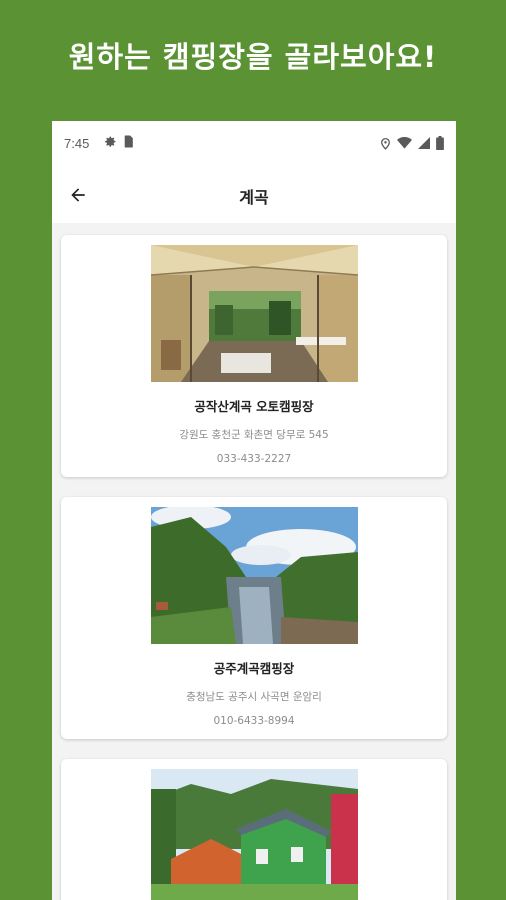  What do you see at coordinates (254, 144) in the screenshot?
I see `status-bar: 7:45` at bounding box center [254, 144].